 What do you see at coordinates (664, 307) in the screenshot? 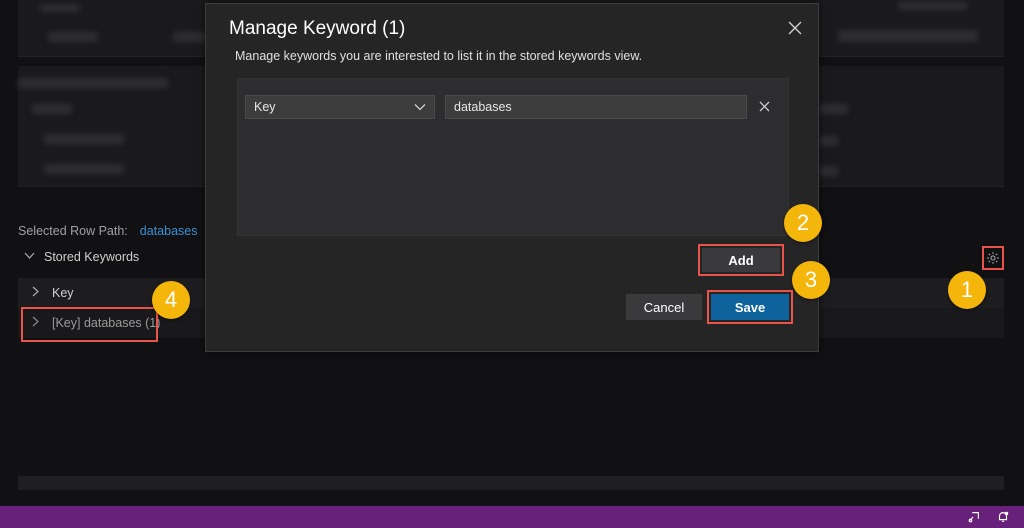
I see `cancel-button: Cancel` at bounding box center [664, 307].